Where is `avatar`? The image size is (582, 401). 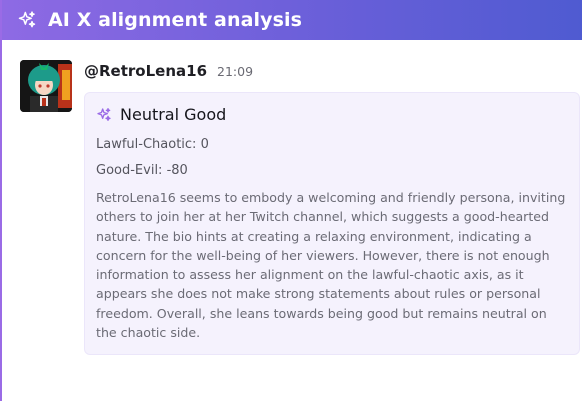
avatar is located at coordinates (46, 86).